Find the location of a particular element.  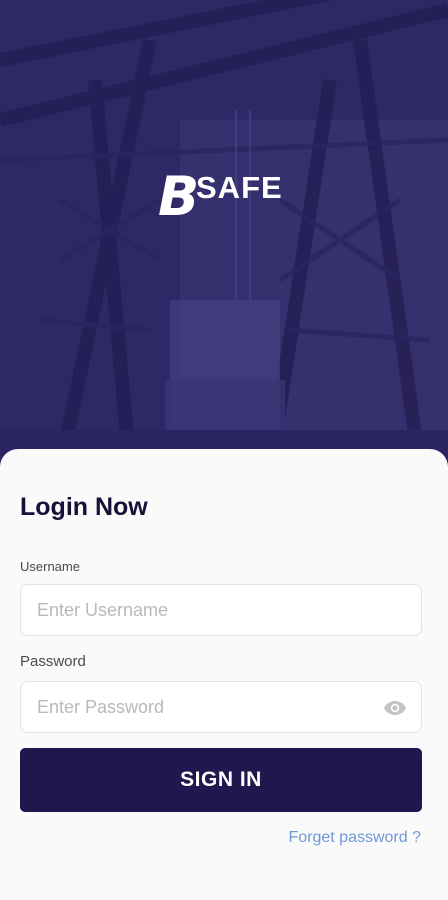

page-title: Login Now is located at coordinates (84, 507).